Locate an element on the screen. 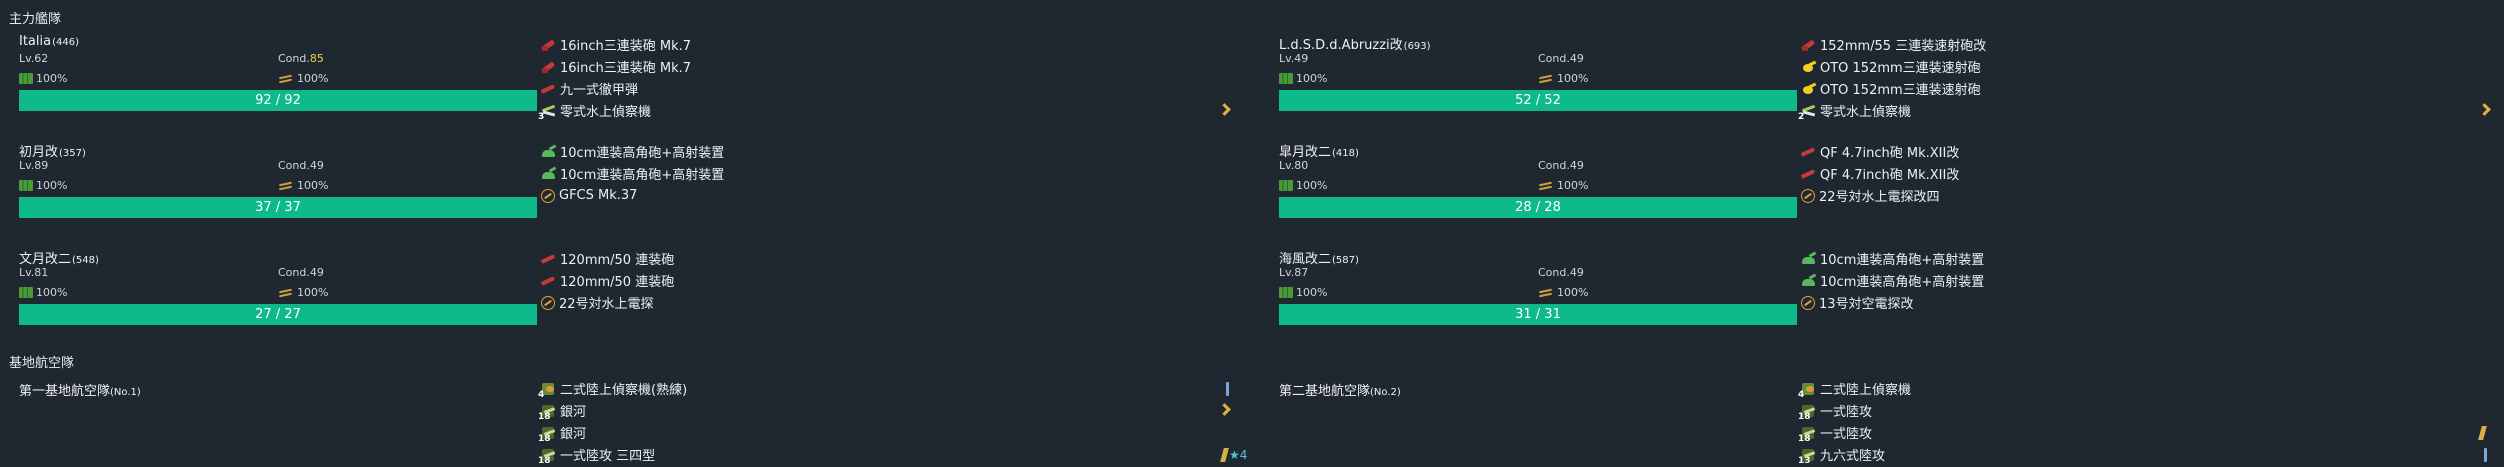  equipment-list: 10cm連装高角砲+高射装置 10cm連装高角砲+高射装置 GFCS Mk.37 is located at coordinates (632, 173).